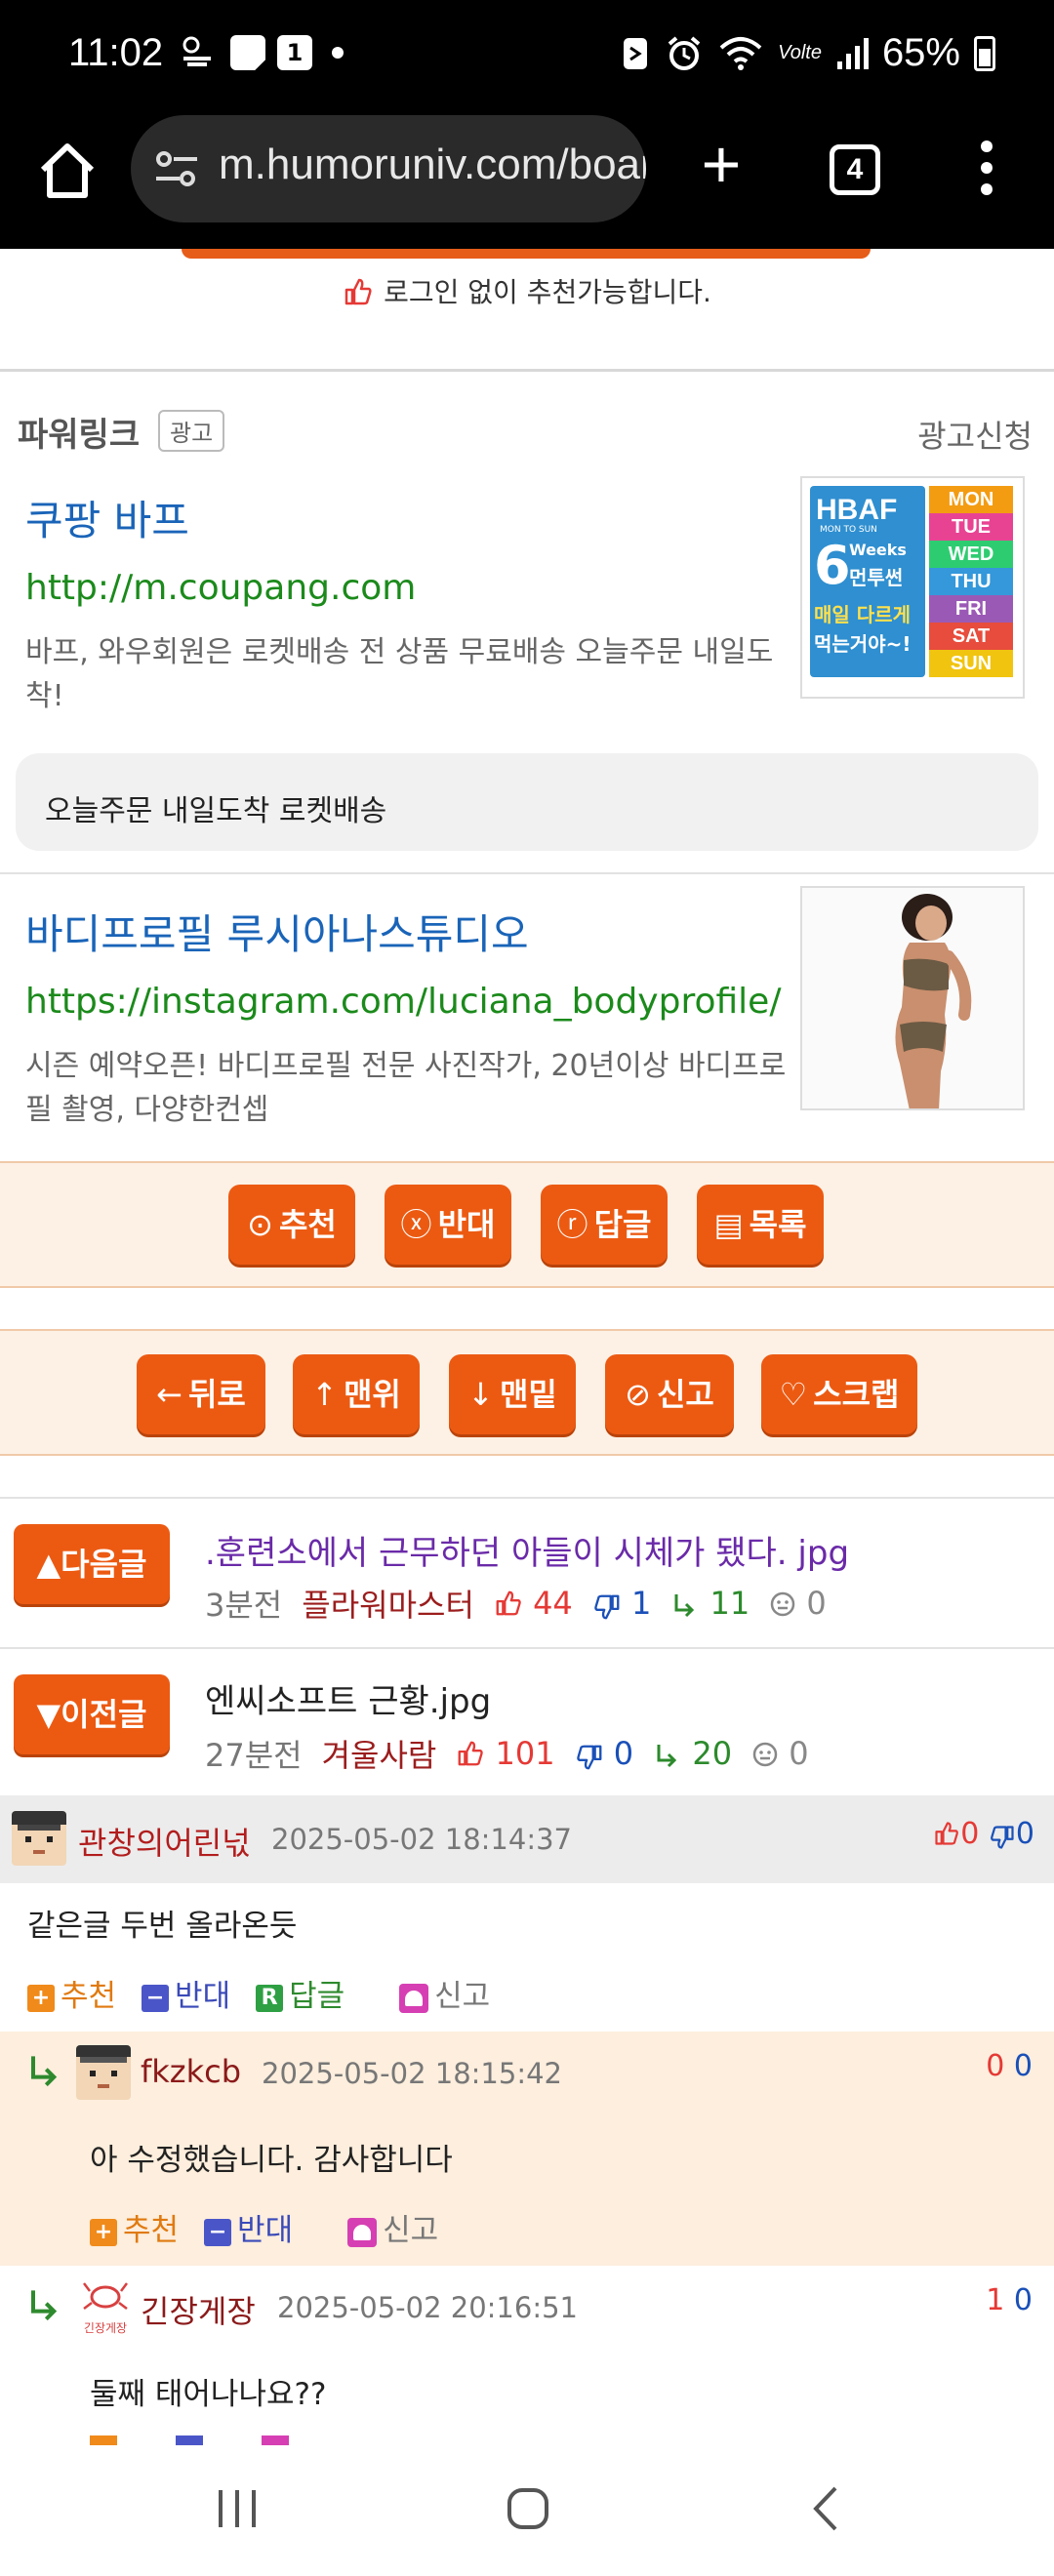 This screenshot has width=1054, height=2576. What do you see at coordinates (105, 2328) in the screenshot?
I see `avatar-caption: 긴장게장` at bounding box center [105, 2328].